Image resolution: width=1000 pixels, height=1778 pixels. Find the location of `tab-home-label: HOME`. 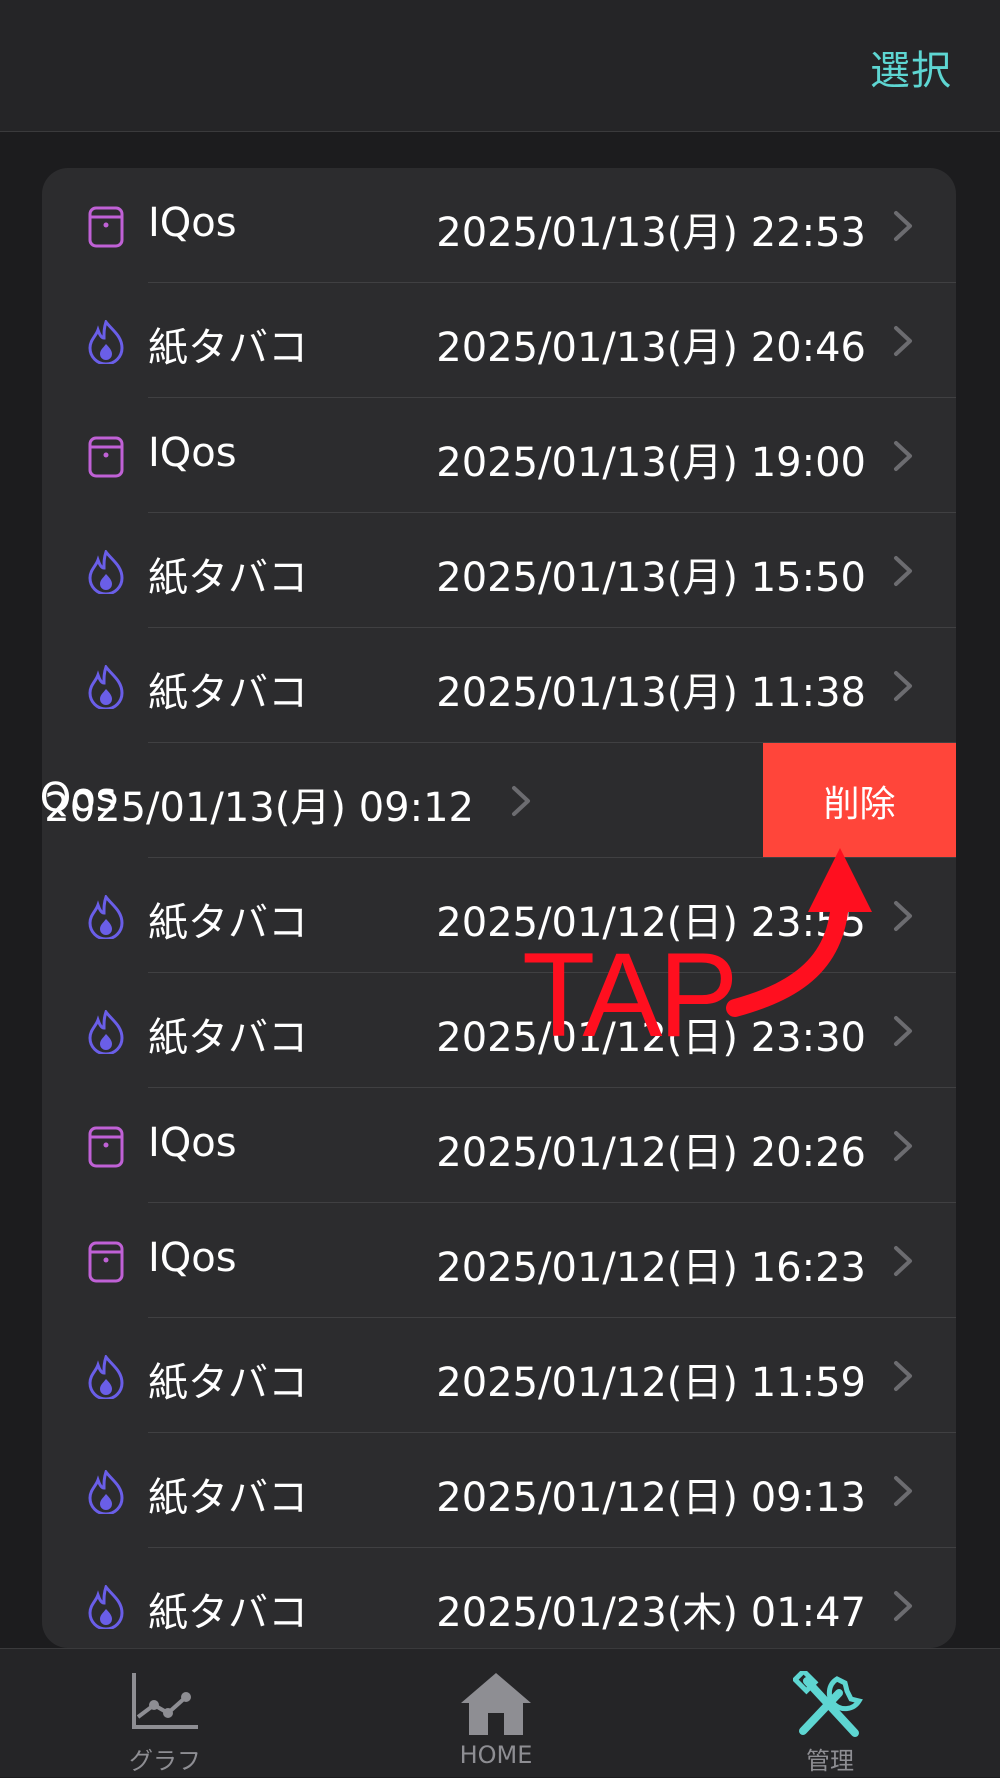

tab-home-label: HOME is located at coordinates (496, 1755).